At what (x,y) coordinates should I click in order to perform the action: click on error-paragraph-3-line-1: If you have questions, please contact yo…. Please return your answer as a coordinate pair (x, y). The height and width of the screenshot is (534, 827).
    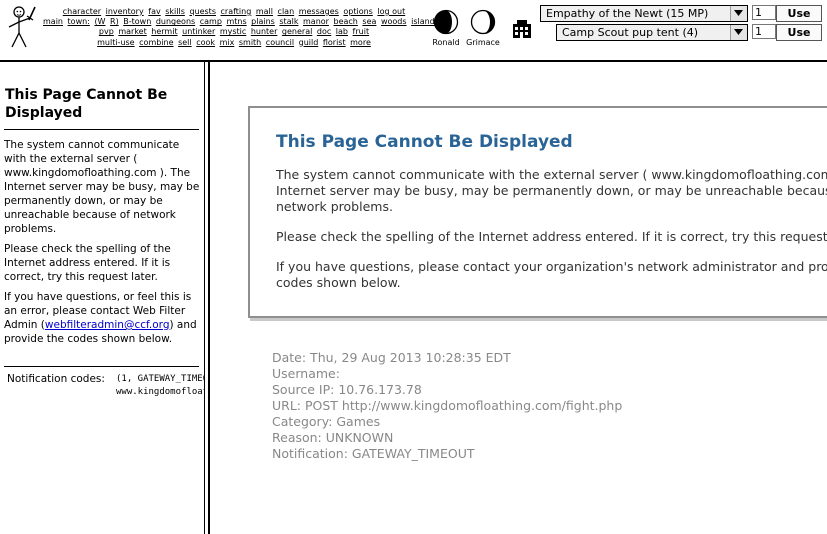
    Looking at the image, I should click on (551, 266).